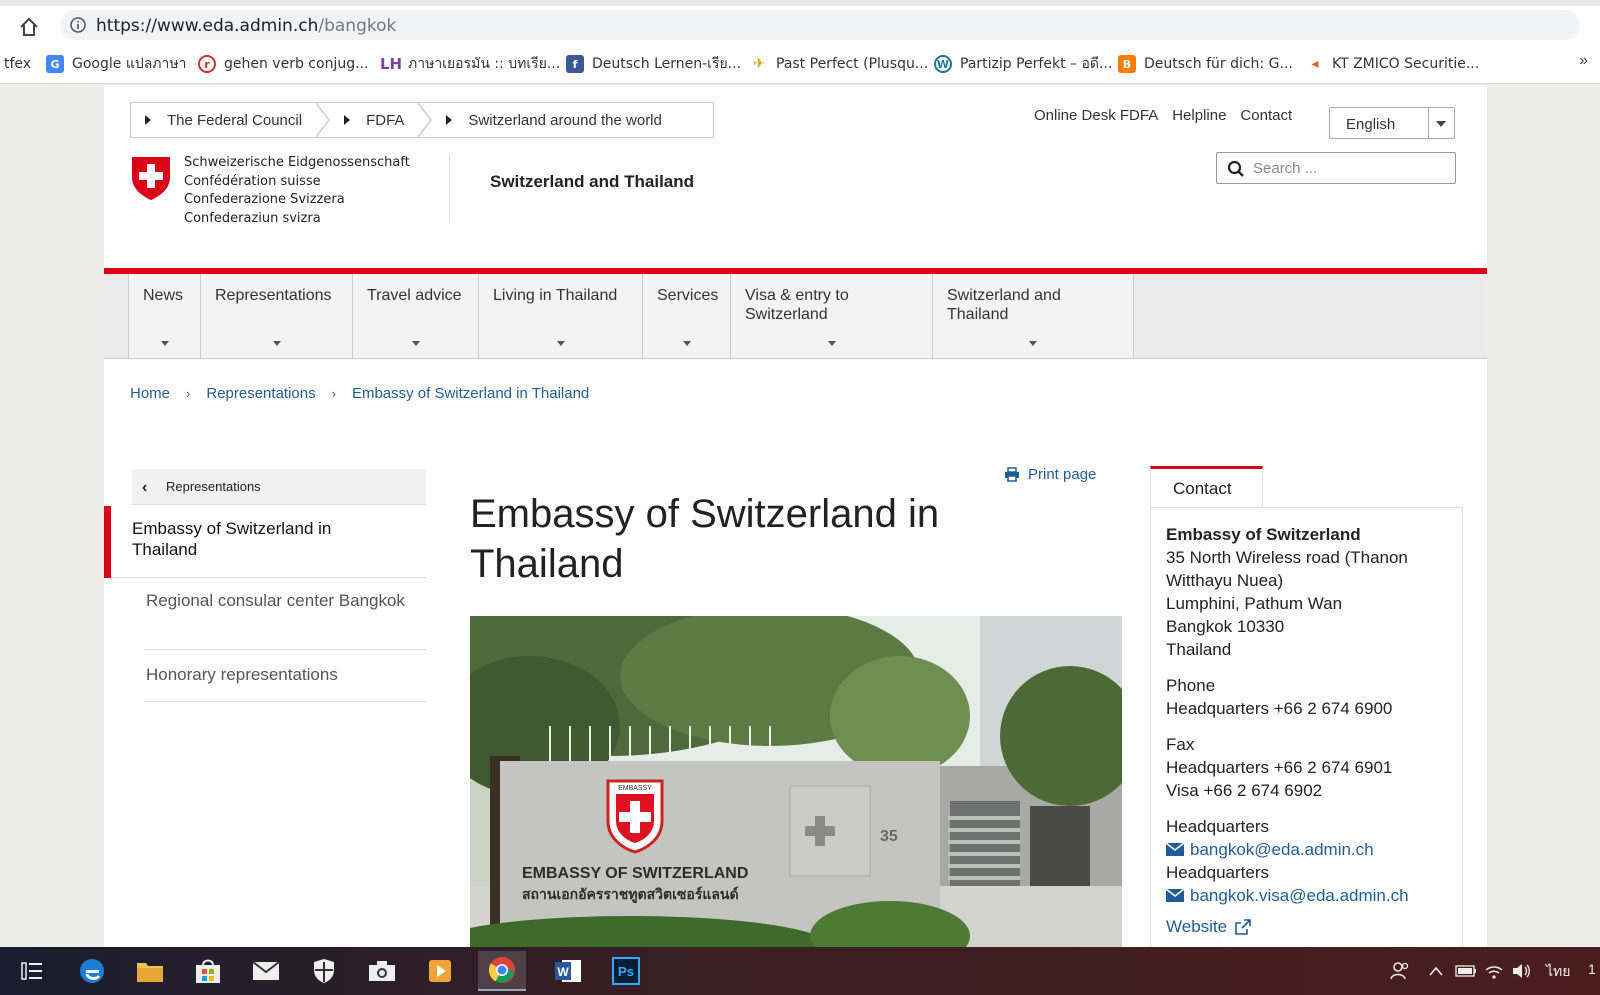  Describe the element at coordinates (1263, 534) in the screenshot. I see `contact-name: Embassy of Switzerland` at that location.